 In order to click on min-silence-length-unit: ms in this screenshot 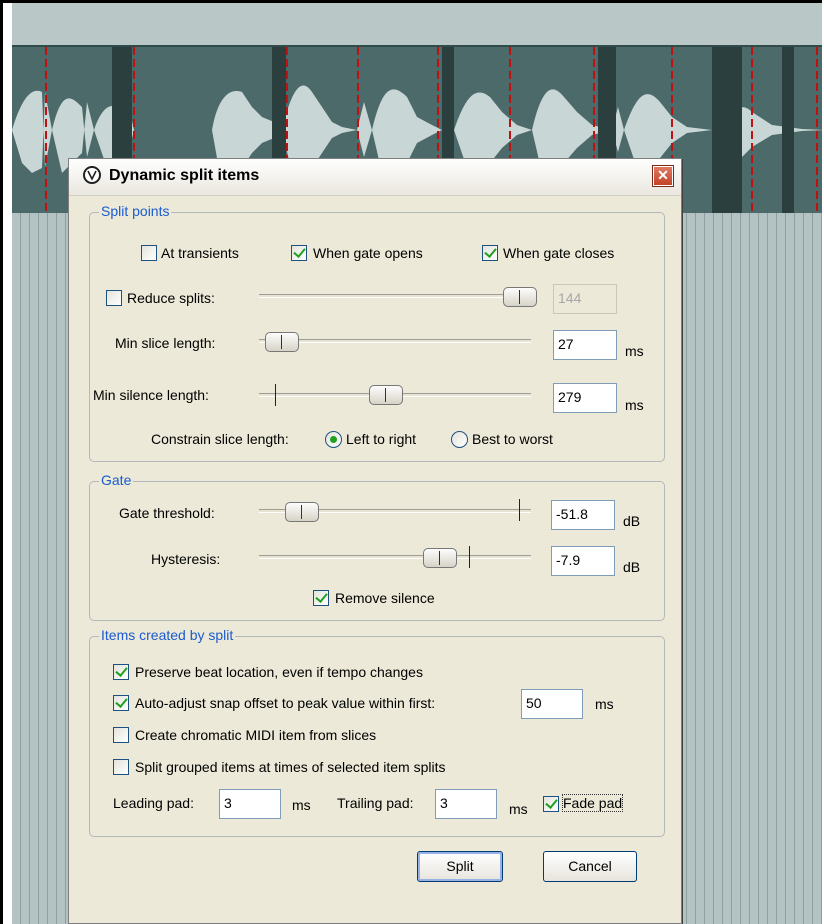, I will do `click(634, 405)`.